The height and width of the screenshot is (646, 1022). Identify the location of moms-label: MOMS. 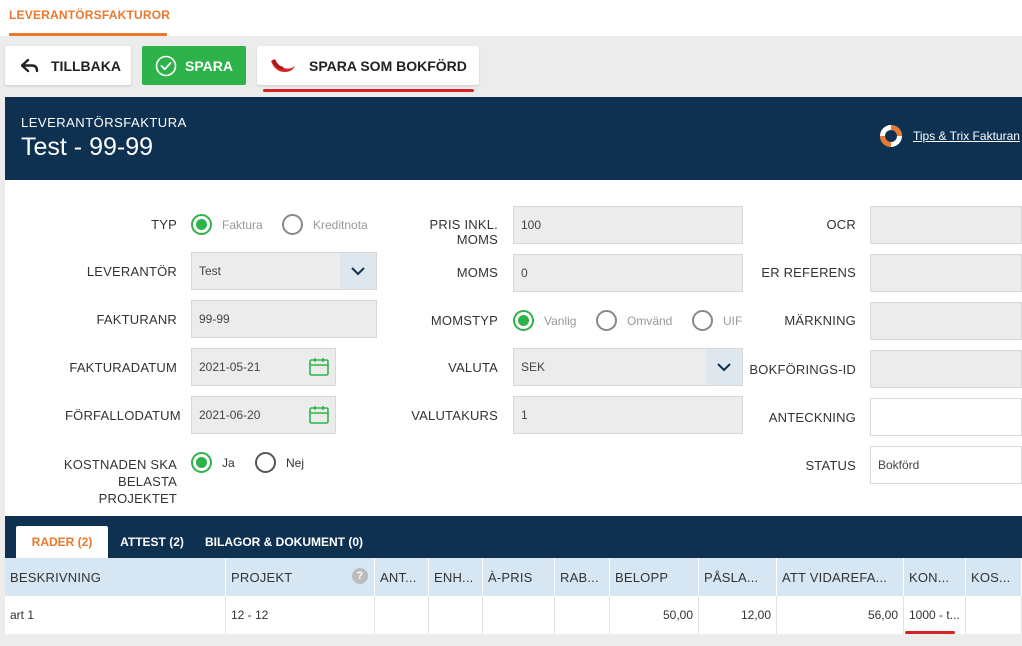
(477, 272).